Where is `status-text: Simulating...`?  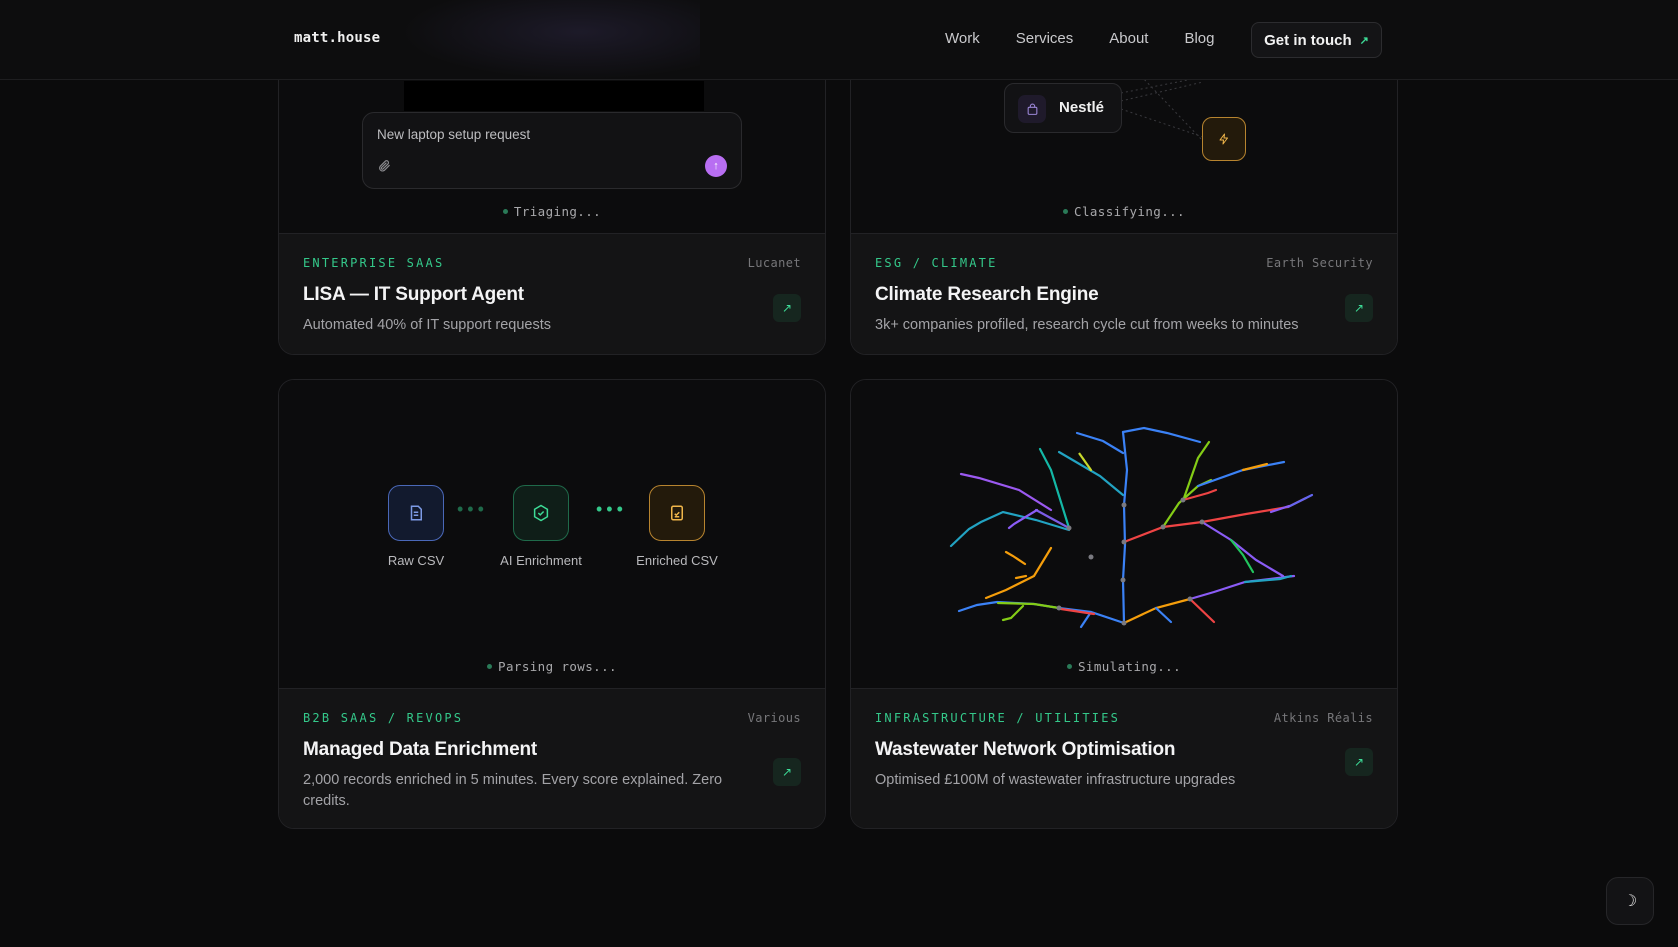 status-text: Simulating... is located at coordinates (1129, 666).